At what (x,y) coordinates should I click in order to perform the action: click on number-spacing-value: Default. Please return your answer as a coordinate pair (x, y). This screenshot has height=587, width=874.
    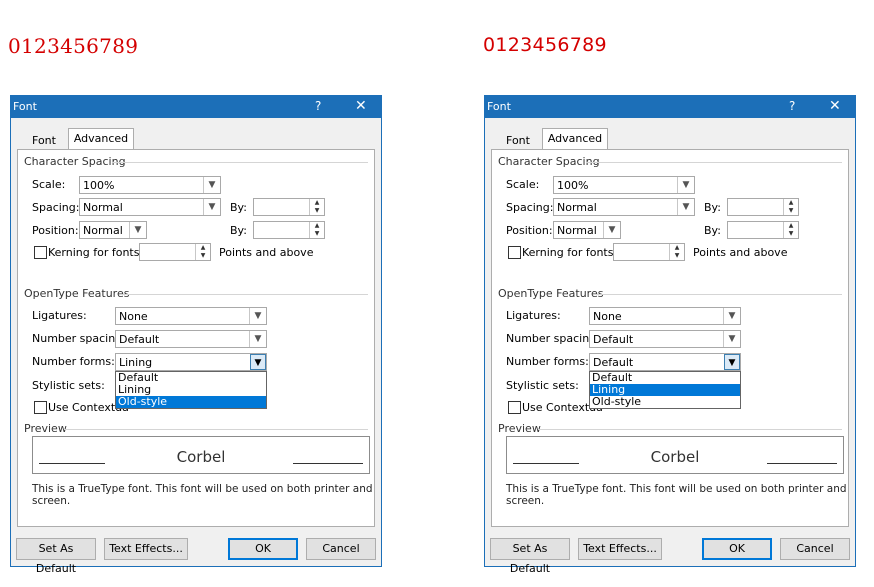
    Looking at the image, I should click on (139, 339).